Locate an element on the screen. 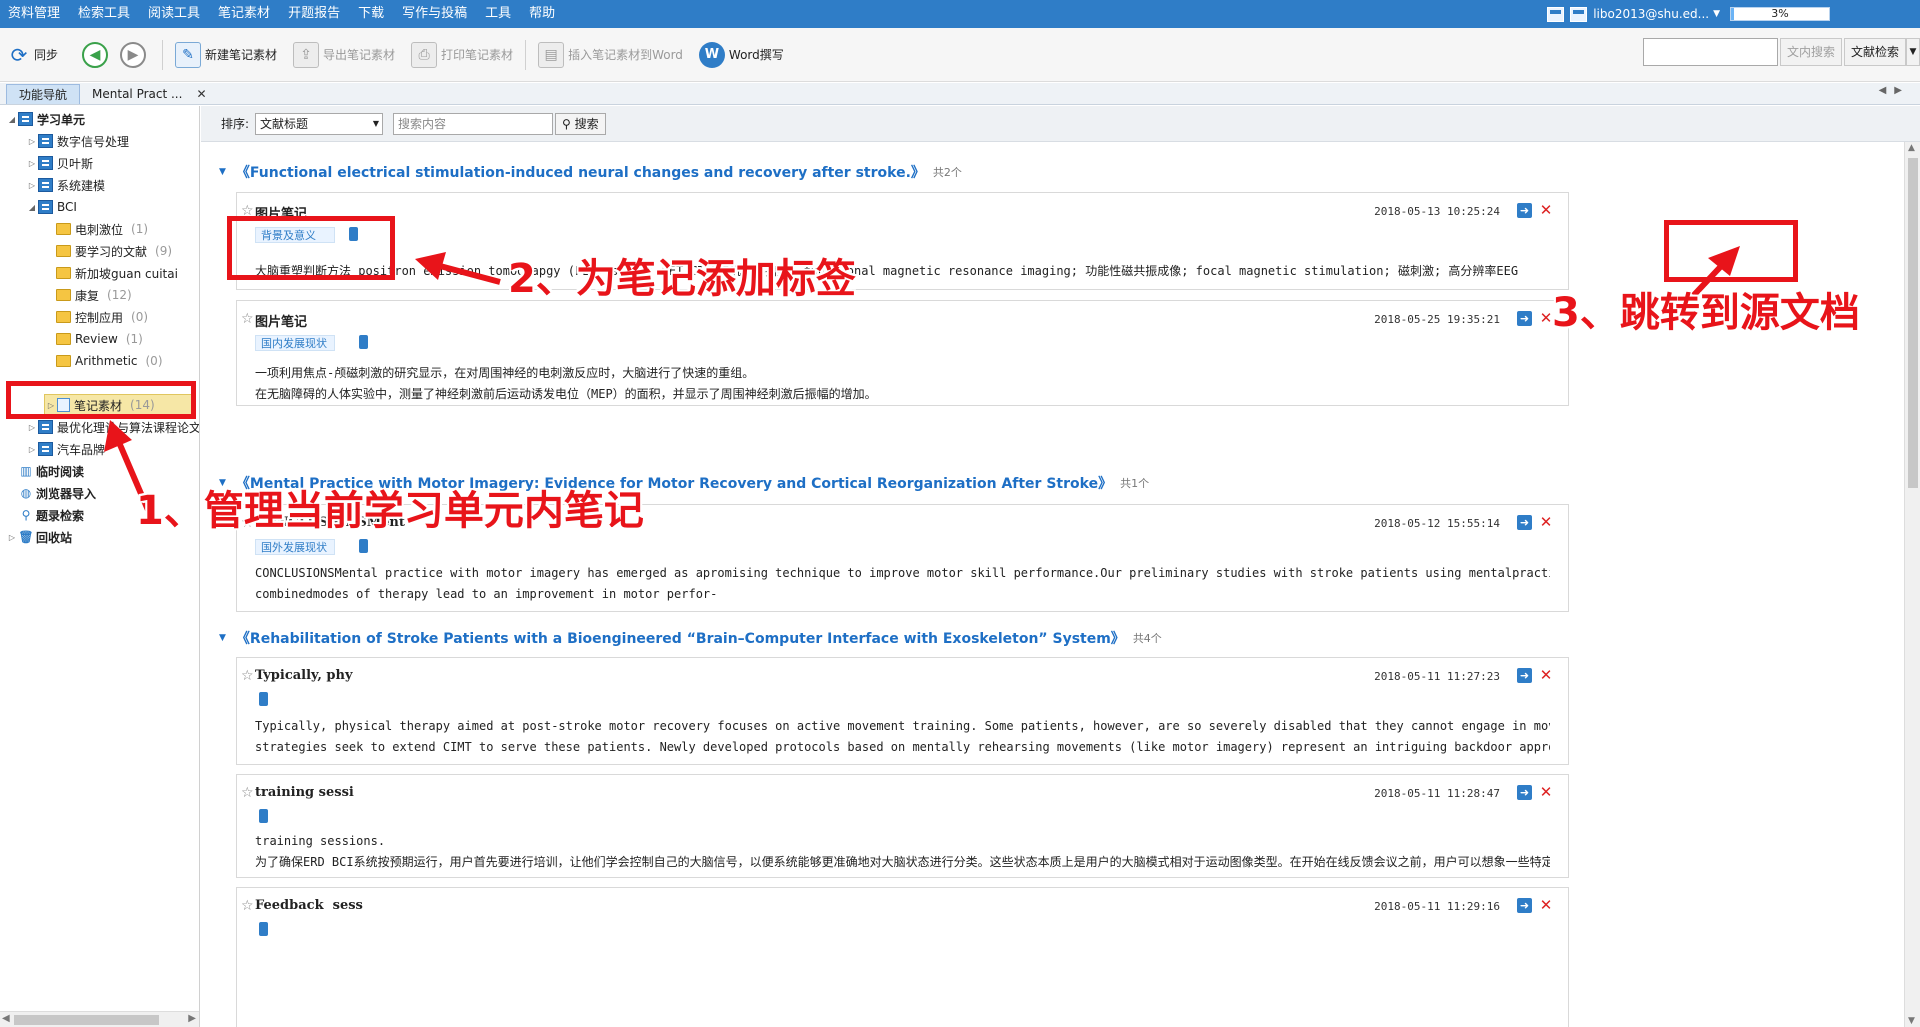  tree-item-temp-reading: ▥ 临时阅读 is located at coordinates (51, 471).